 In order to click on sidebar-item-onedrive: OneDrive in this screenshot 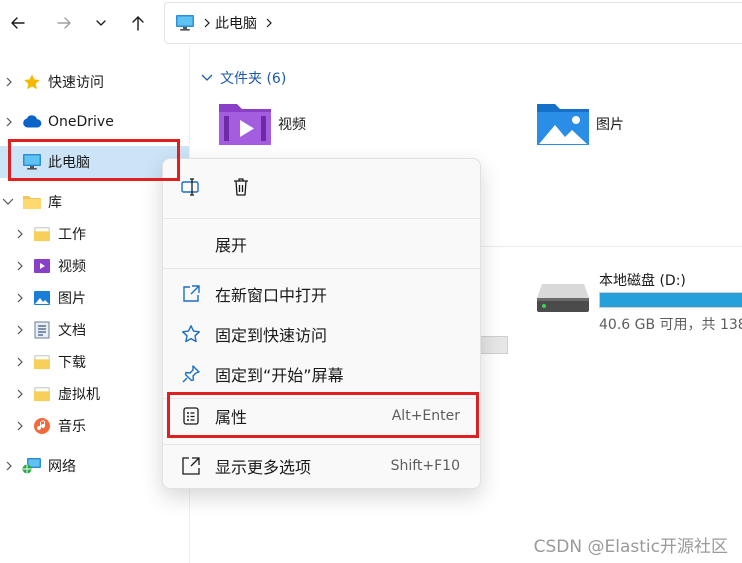, I will do `click(94, 122)`.